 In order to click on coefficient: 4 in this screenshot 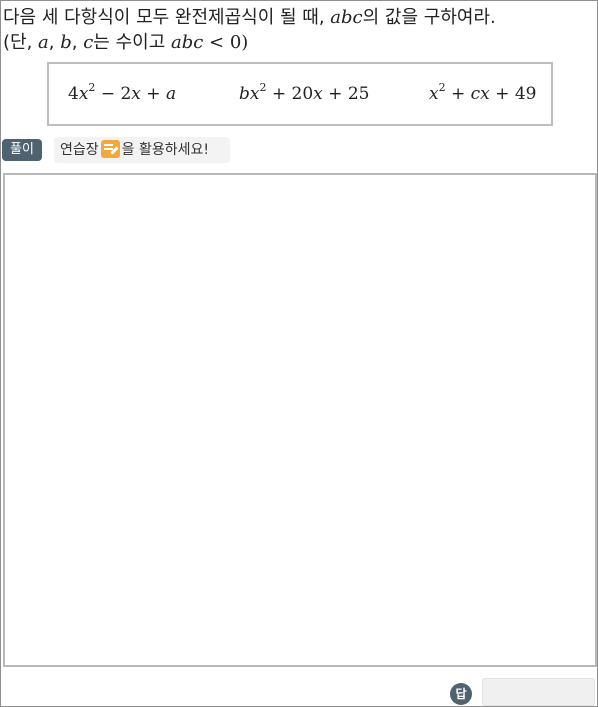, I will do `click(73, 94)`.